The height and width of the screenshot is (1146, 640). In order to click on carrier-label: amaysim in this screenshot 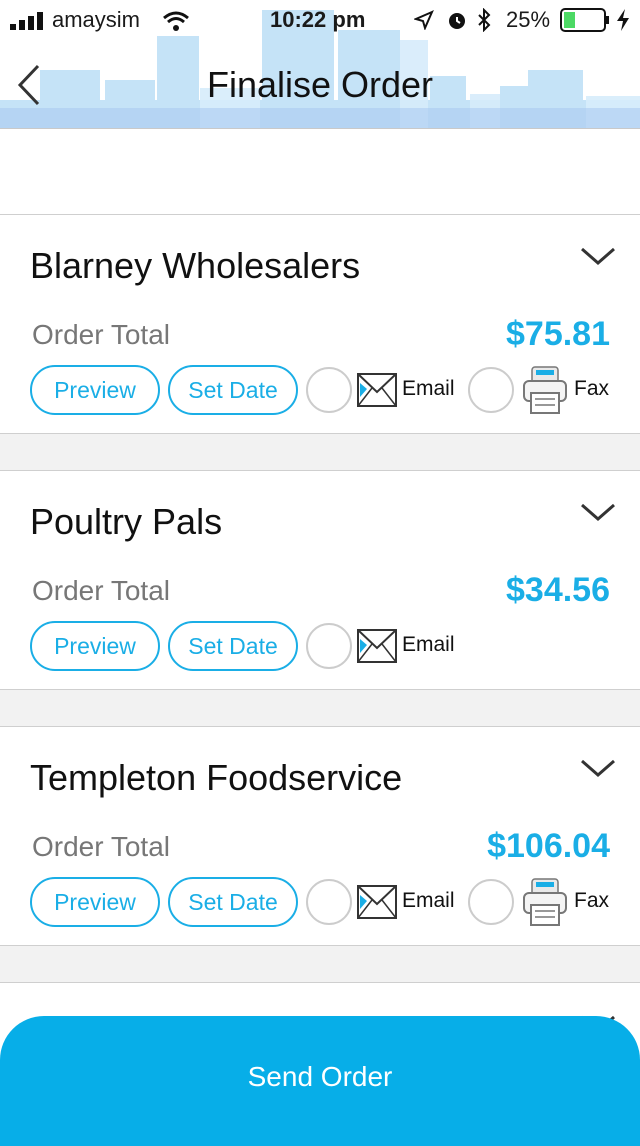, I will do `click(96, 19)`.